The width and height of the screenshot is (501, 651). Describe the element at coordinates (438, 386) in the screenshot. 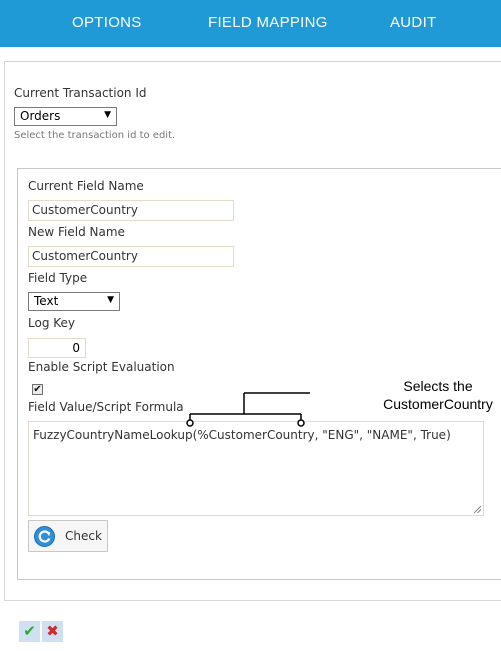

I see `callout-line-1: Selects the` at that location.